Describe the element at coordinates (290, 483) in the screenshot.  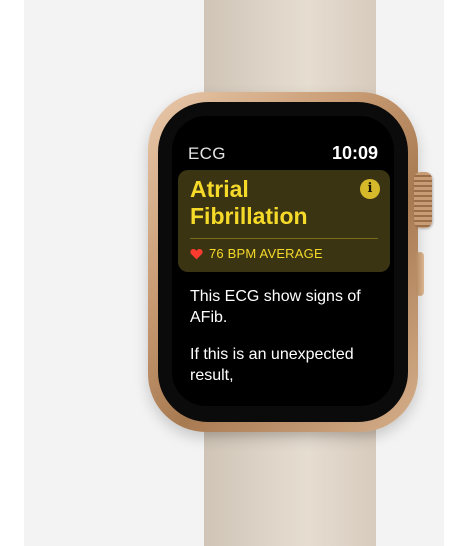
I see `watch-band-bottom` at that location.